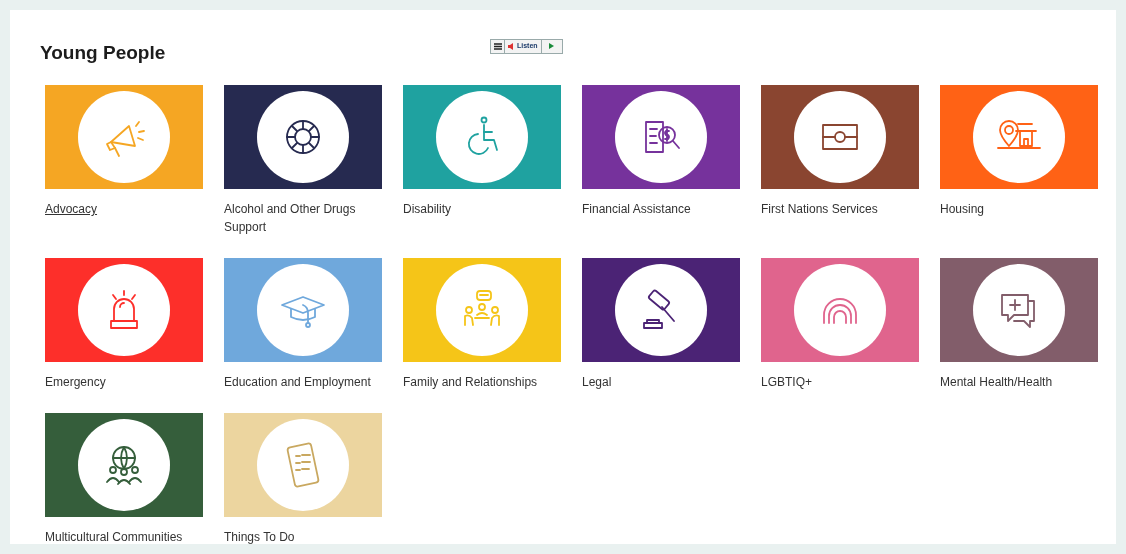 Image resolution: width=1126 pixels, height=554 pixels. What do you see at coordinates (1019, 382) in the screenshot?
I see `category-link: Mental Health/Health` at bounding box center [1019, 382].